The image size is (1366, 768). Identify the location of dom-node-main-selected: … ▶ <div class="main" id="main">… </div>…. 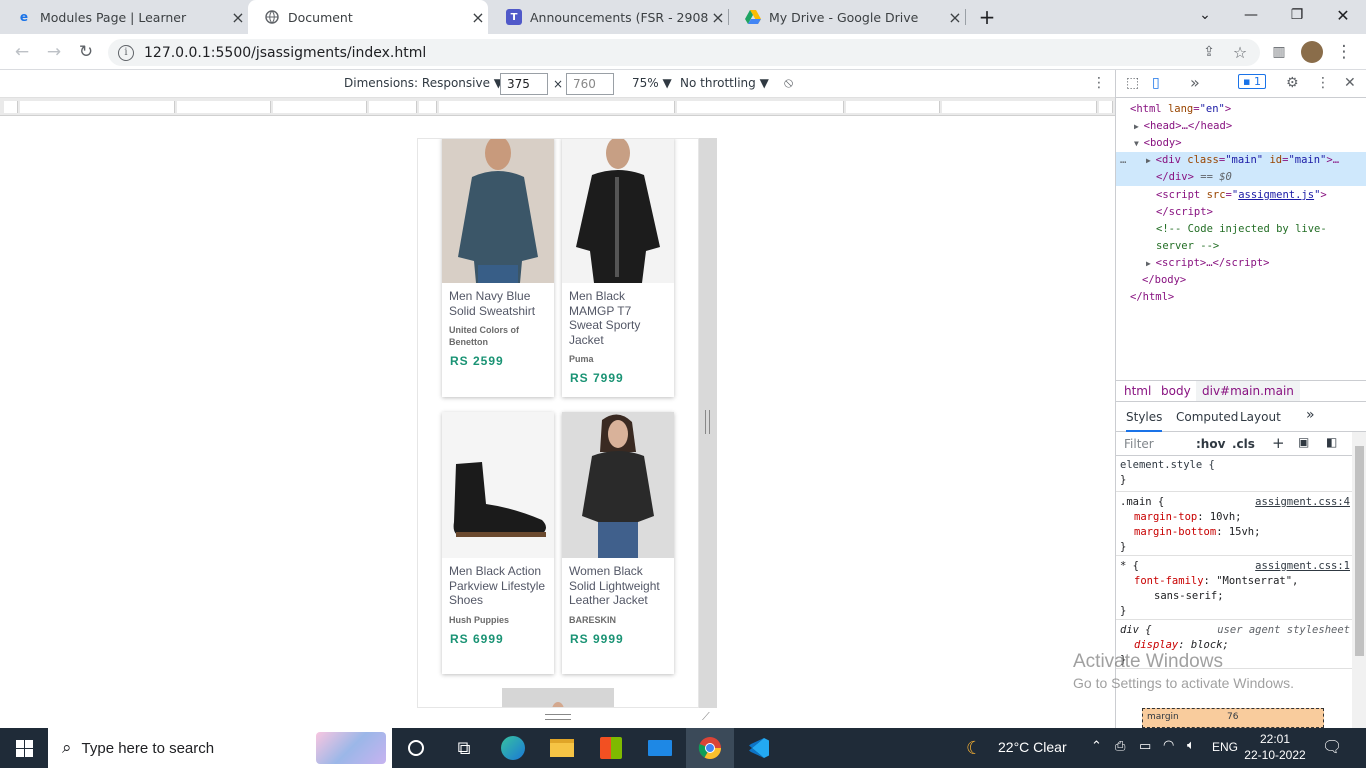
(1241, 169).